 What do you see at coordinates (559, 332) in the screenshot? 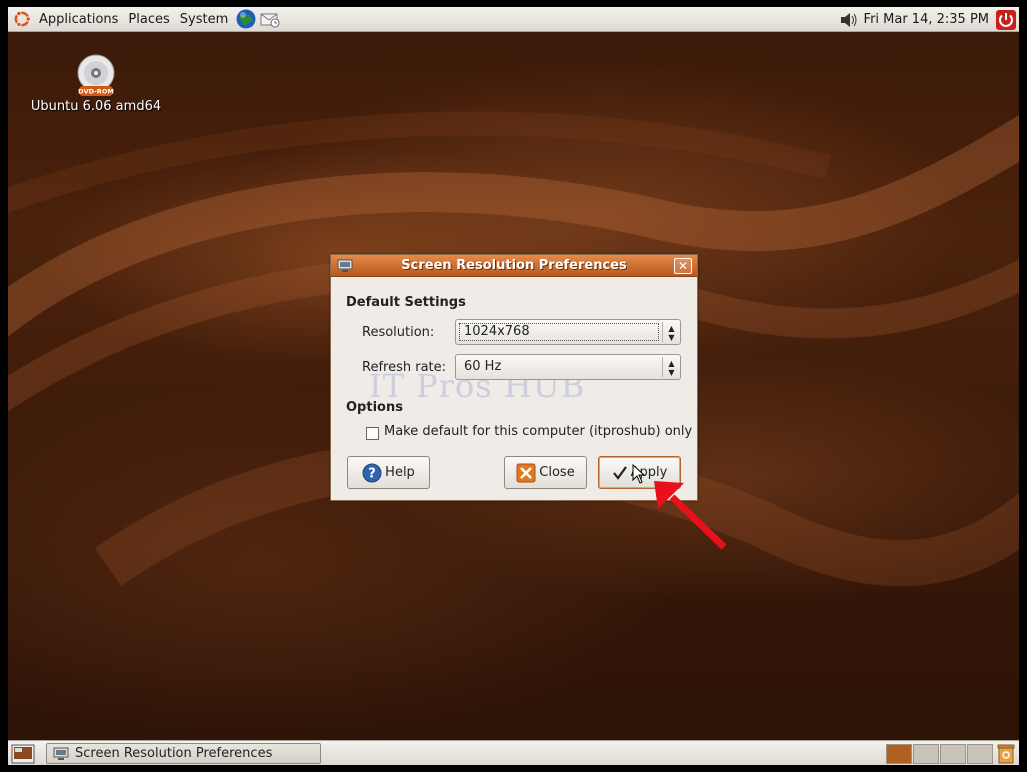
I see `focus-ring` at bounding box center [559, 332].